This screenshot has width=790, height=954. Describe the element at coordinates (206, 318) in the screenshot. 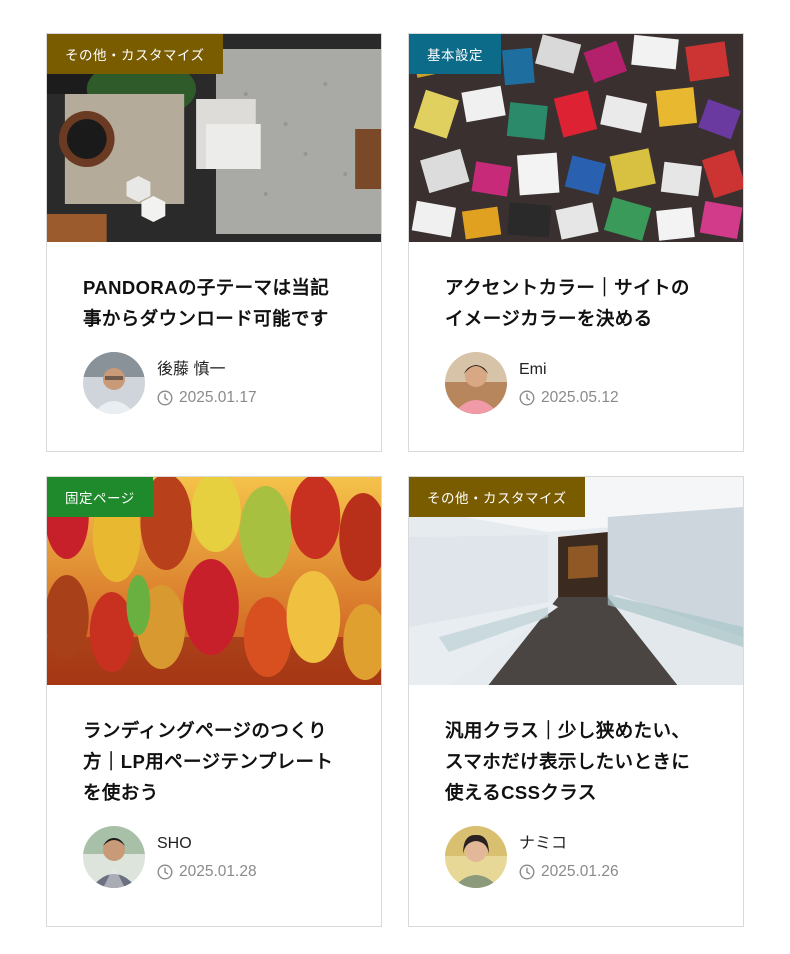

I see `post-title-line: 事からダウンロード可能です` at that location.